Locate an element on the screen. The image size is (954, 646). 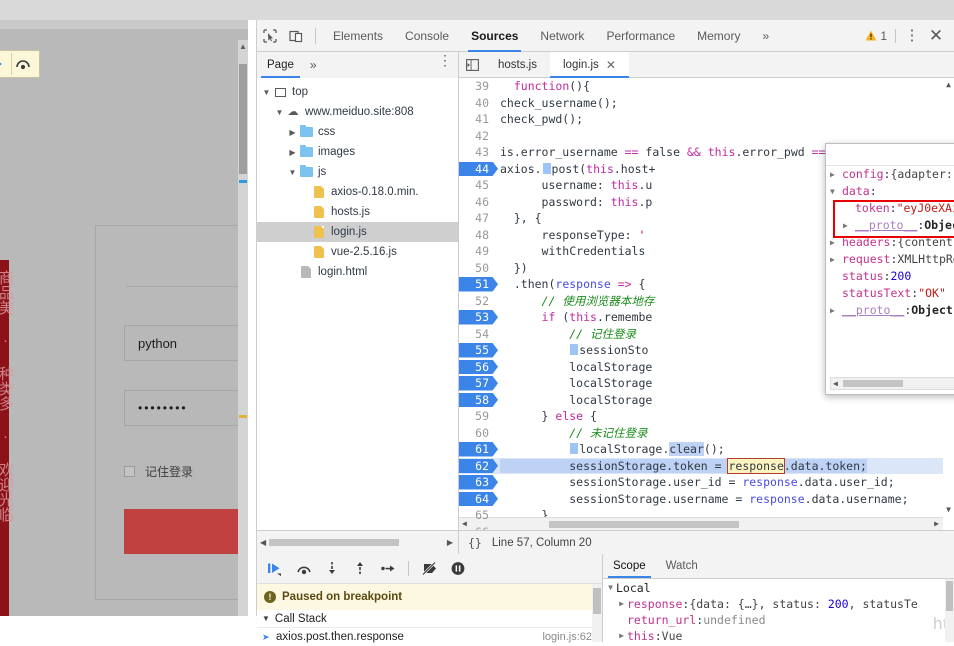
editor-scroll-right-arrow: ▶ is located at coordinates (936, 523).